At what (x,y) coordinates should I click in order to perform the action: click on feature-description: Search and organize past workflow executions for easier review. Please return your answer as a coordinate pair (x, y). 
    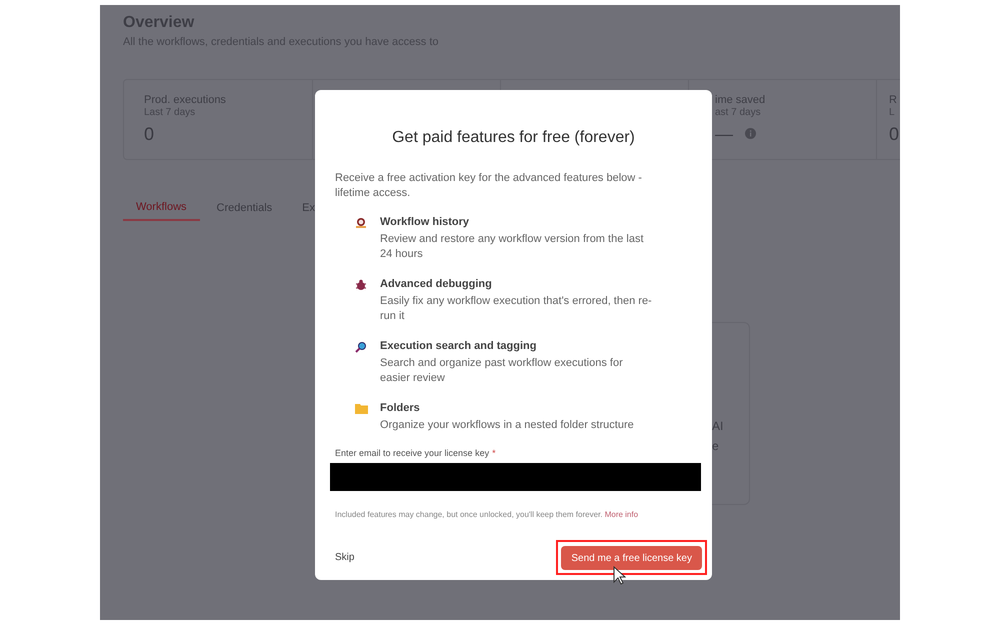
    Looking at the image, I should click on (502, 371).